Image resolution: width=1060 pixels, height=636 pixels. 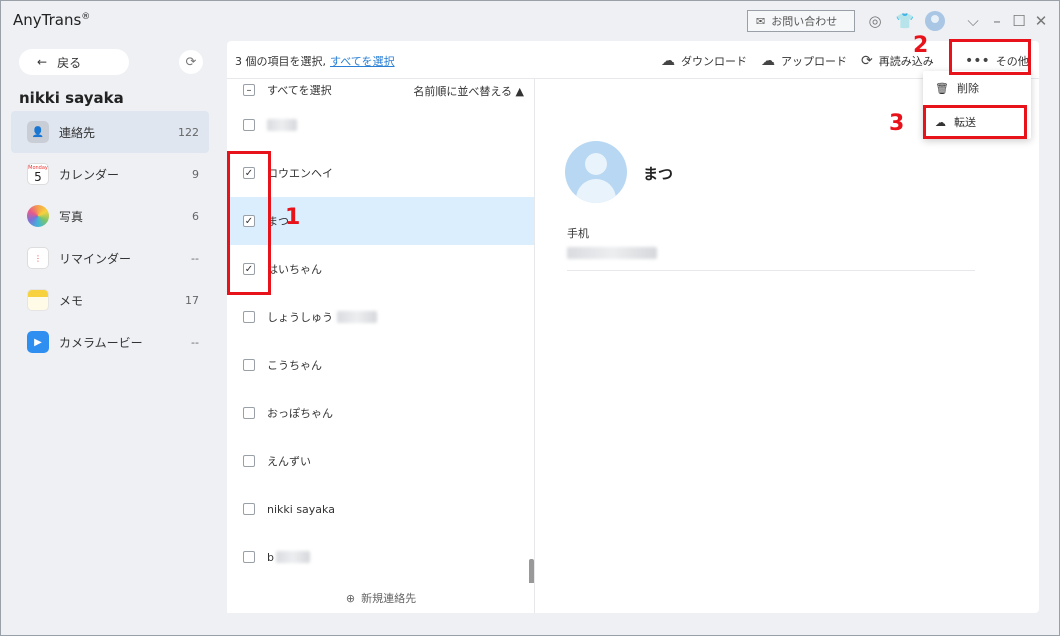 I want to click on sidebar-item-reminders: ⋮ リマインダー --, so click(x=110, y=258).